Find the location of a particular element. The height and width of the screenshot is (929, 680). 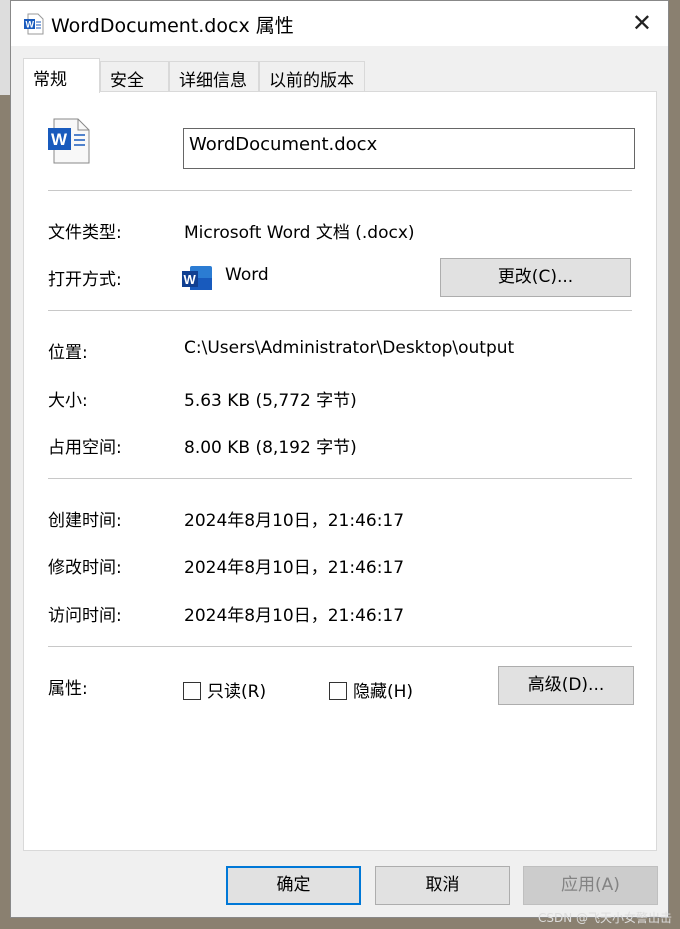

accessed-label: 访问时间: is located at coordinates (85, 616).